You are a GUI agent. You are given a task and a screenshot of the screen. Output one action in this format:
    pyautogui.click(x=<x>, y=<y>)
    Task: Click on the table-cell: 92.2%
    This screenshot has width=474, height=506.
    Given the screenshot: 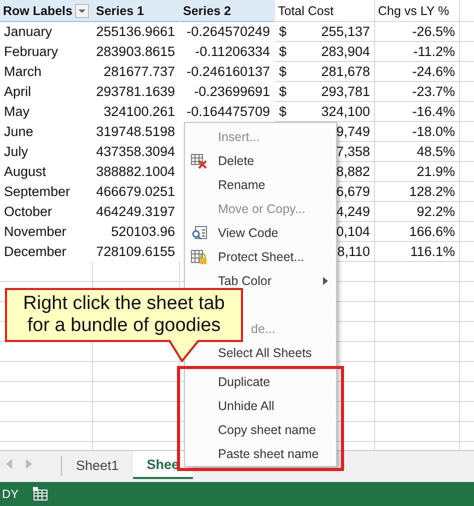 What is the action you would take?
    pyautogui.click(x=435, y=211)
    